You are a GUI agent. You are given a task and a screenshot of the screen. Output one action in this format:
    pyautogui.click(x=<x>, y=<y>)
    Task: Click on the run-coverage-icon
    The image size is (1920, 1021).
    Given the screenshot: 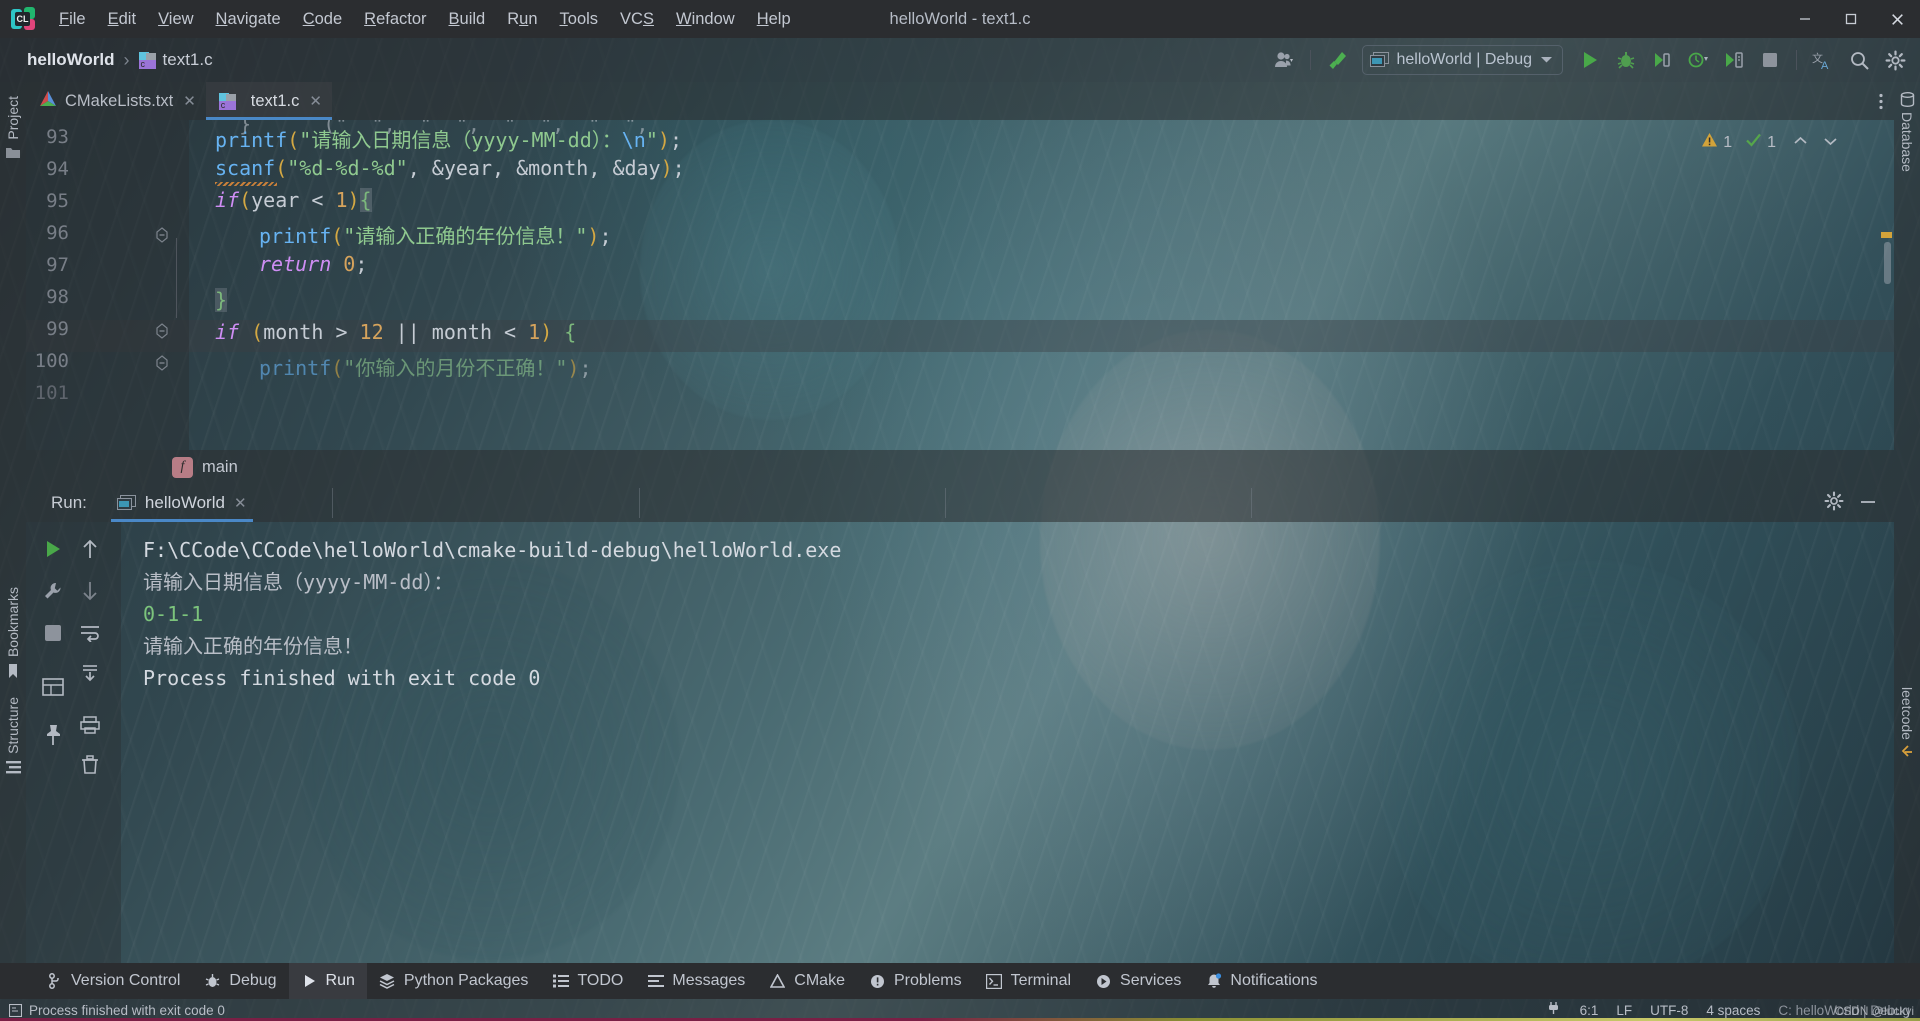 What is the action you would take?
    pyautogui.click(x=1662, y=60)
    